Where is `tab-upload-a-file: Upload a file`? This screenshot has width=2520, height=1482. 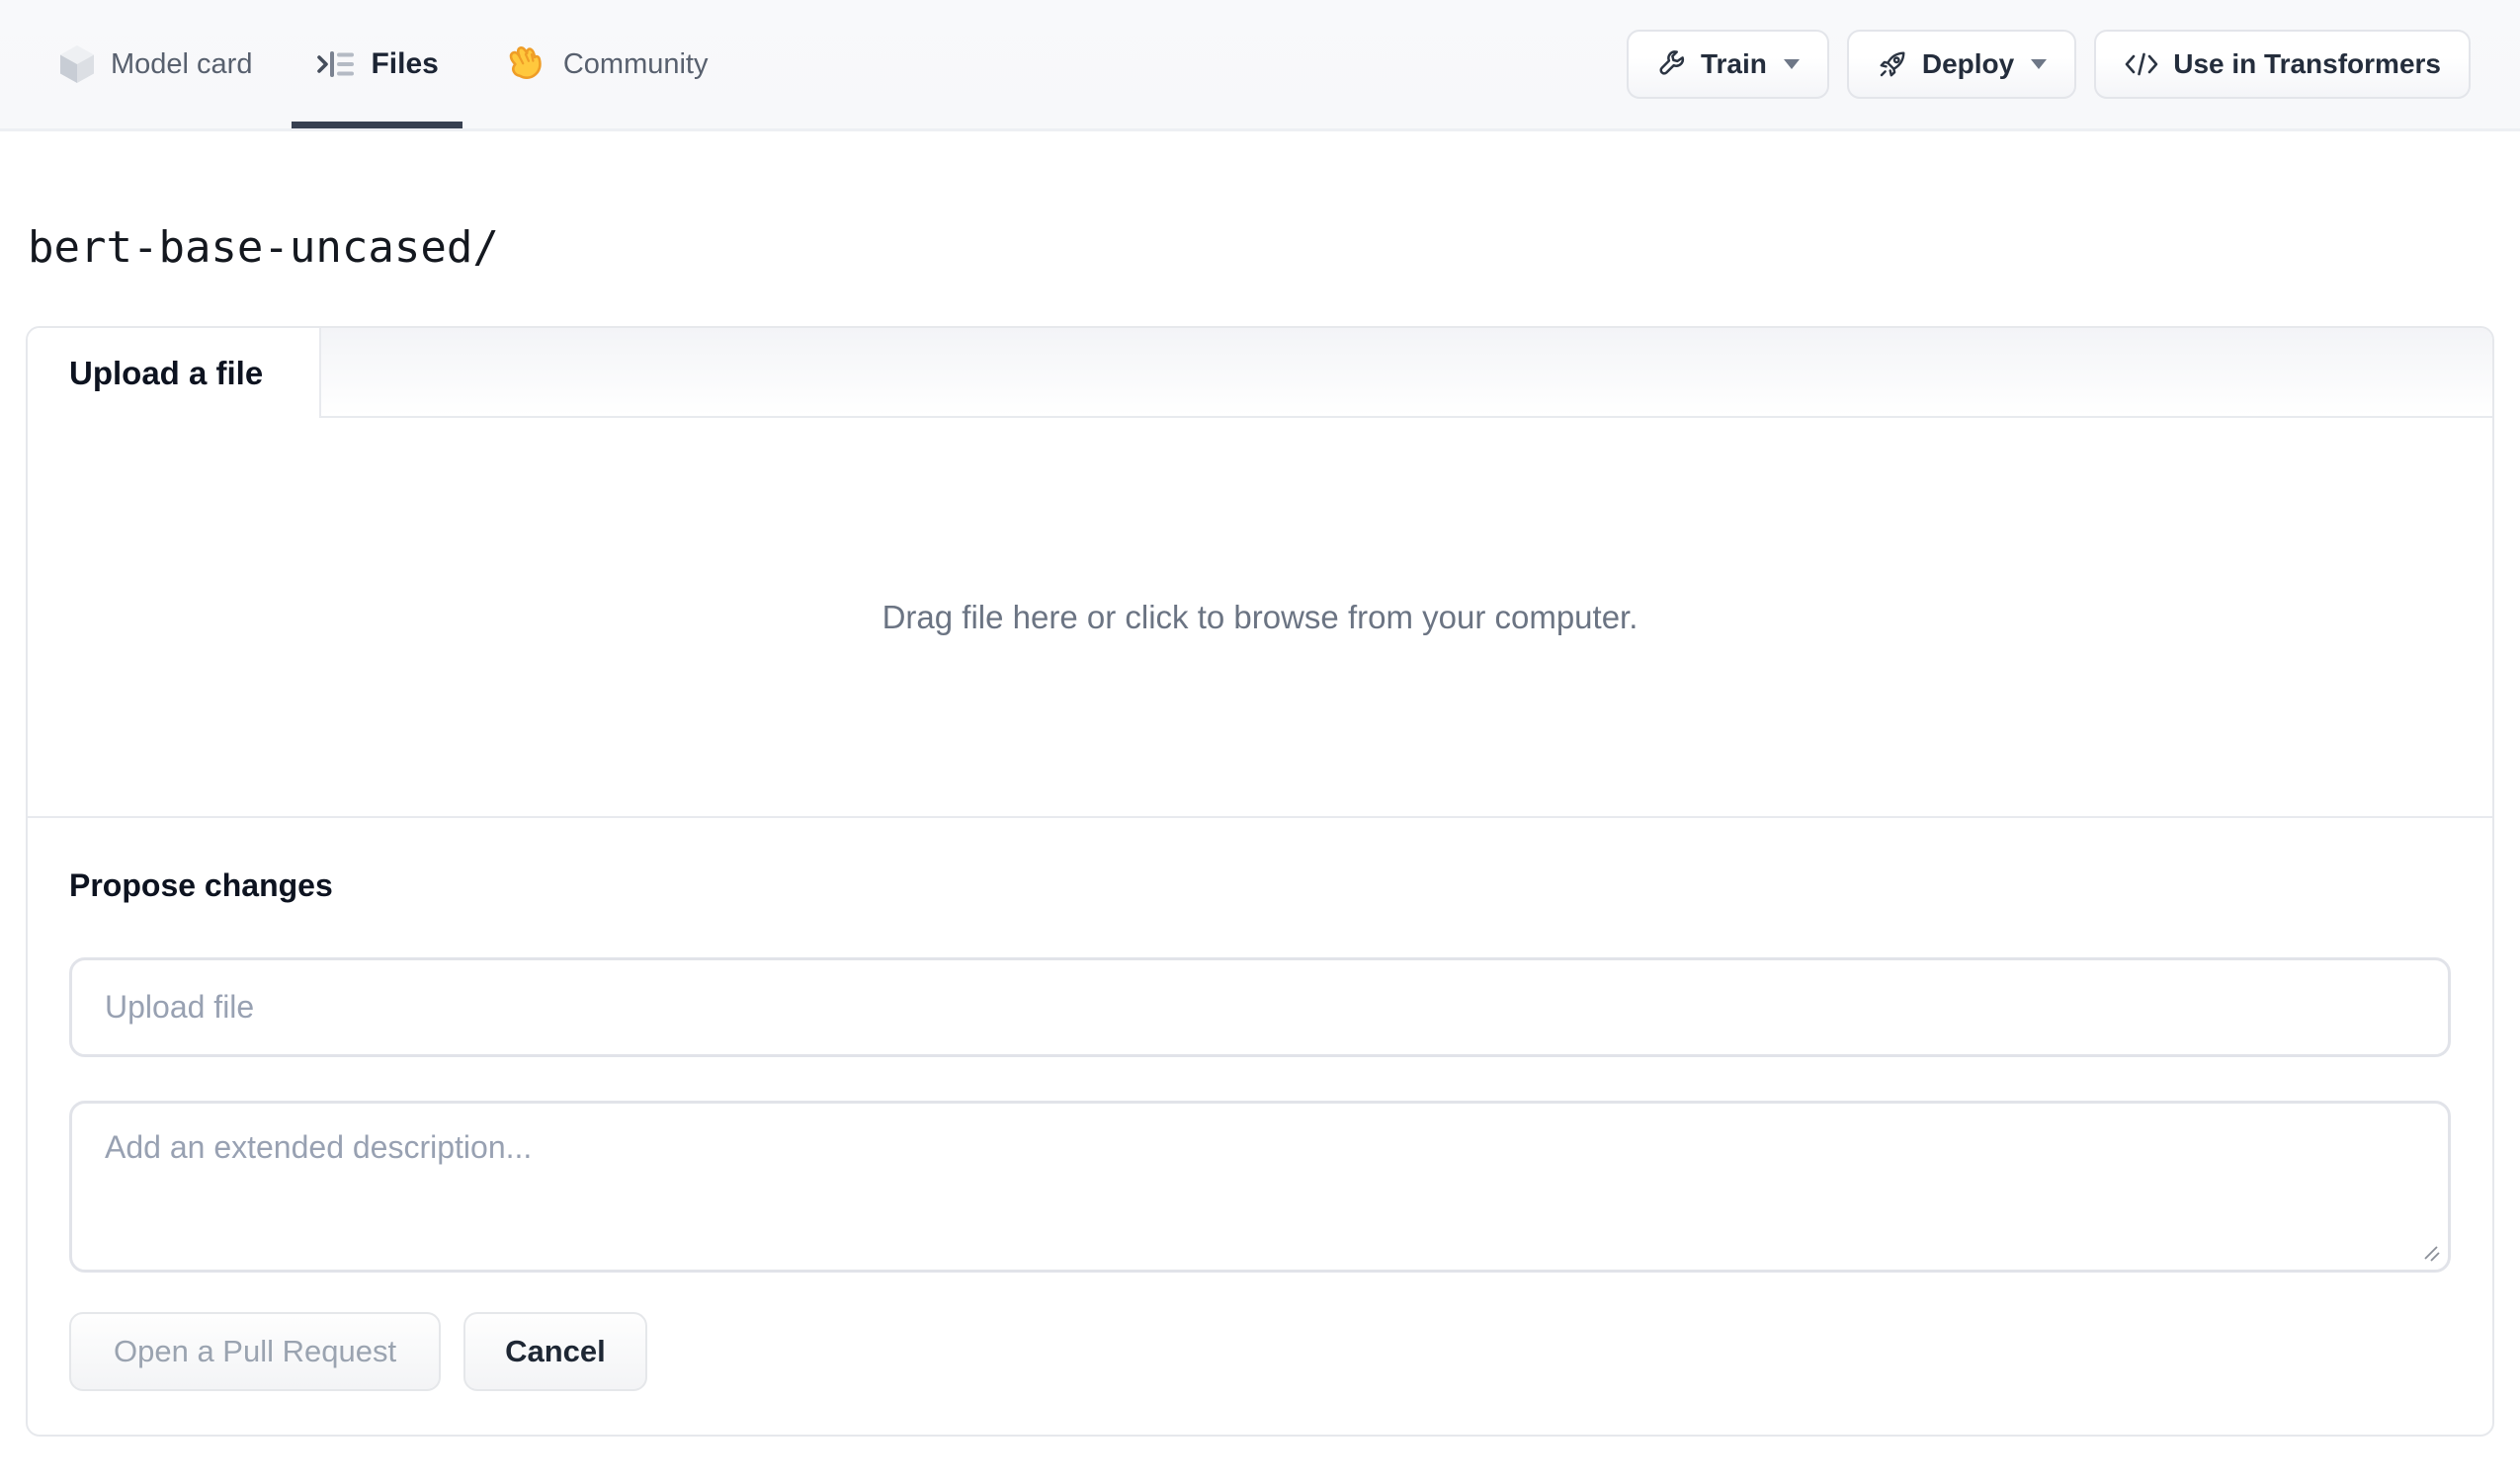 tab-upload-a-file: Upload a file is located at coordinates (174, 373).